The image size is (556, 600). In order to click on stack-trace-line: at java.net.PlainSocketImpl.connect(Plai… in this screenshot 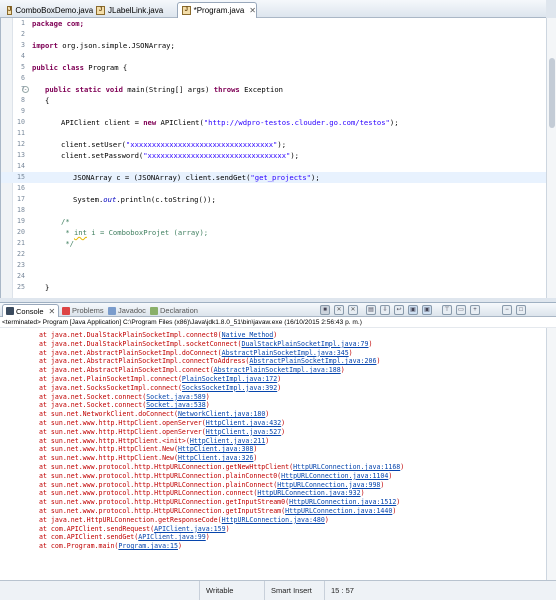, I will do `click(160, 379)`.